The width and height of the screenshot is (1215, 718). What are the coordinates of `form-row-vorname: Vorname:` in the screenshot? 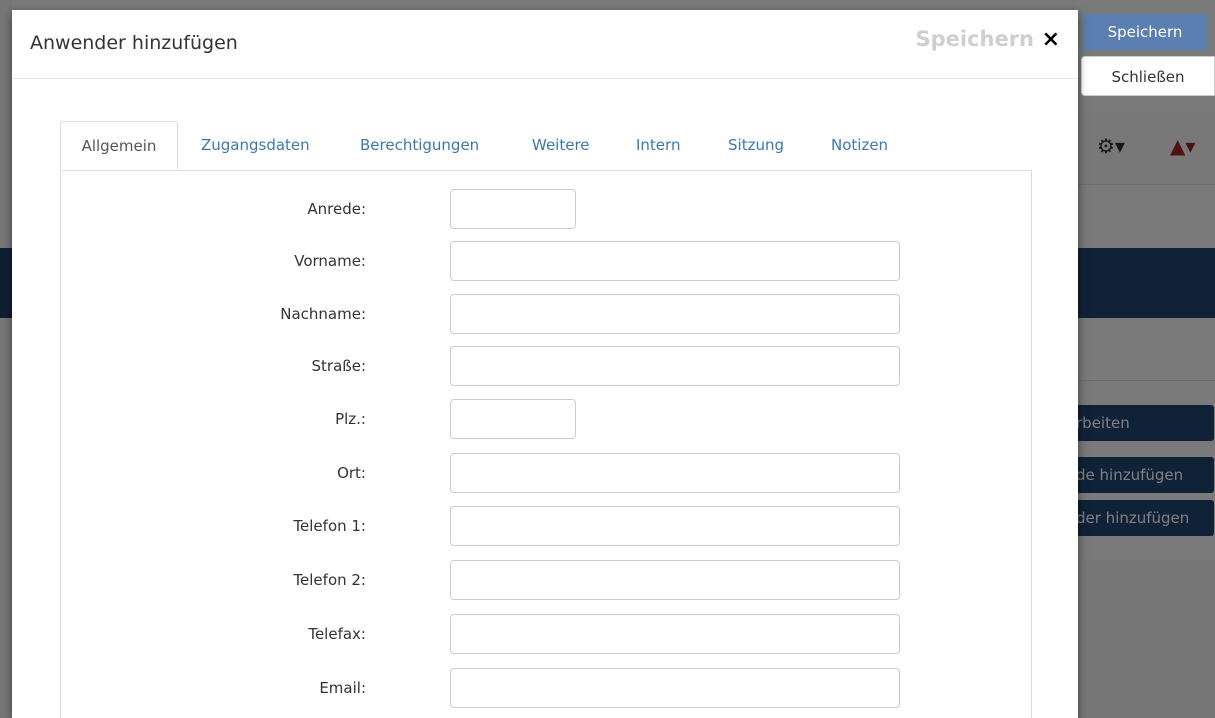 It's located at (546, 261).